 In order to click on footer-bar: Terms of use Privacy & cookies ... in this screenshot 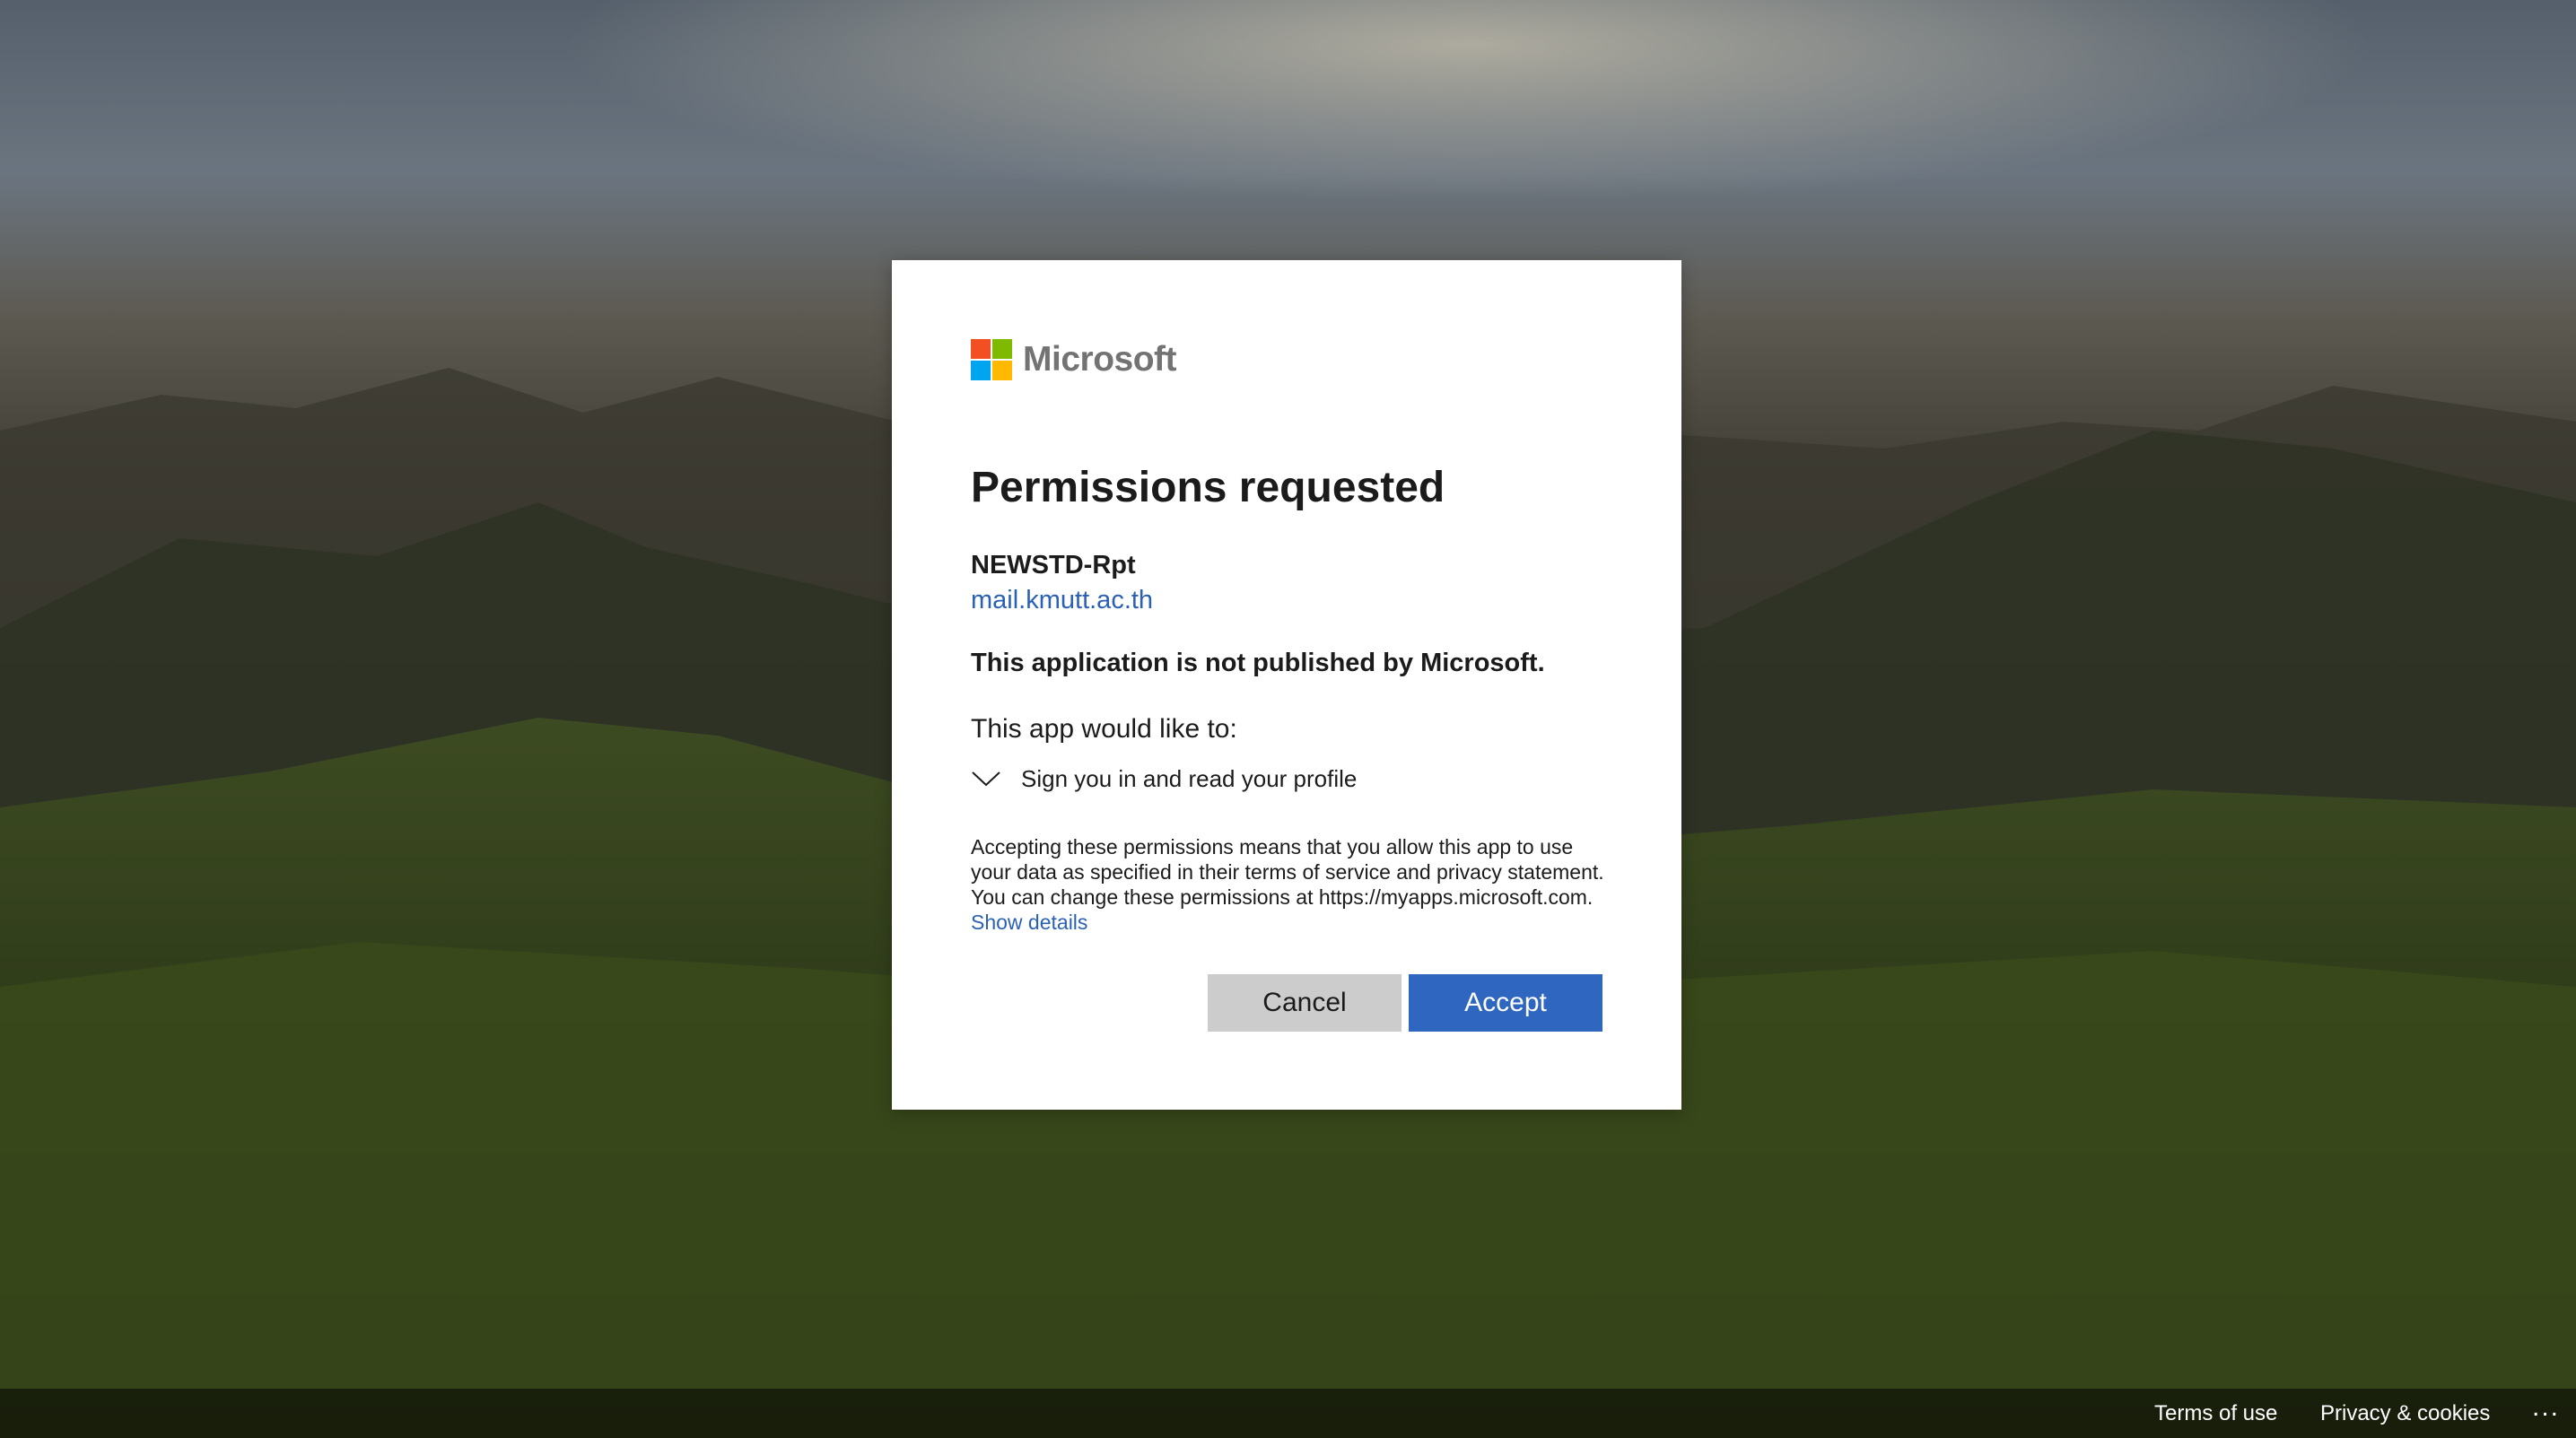, I will do `click(1288, 1413)`.